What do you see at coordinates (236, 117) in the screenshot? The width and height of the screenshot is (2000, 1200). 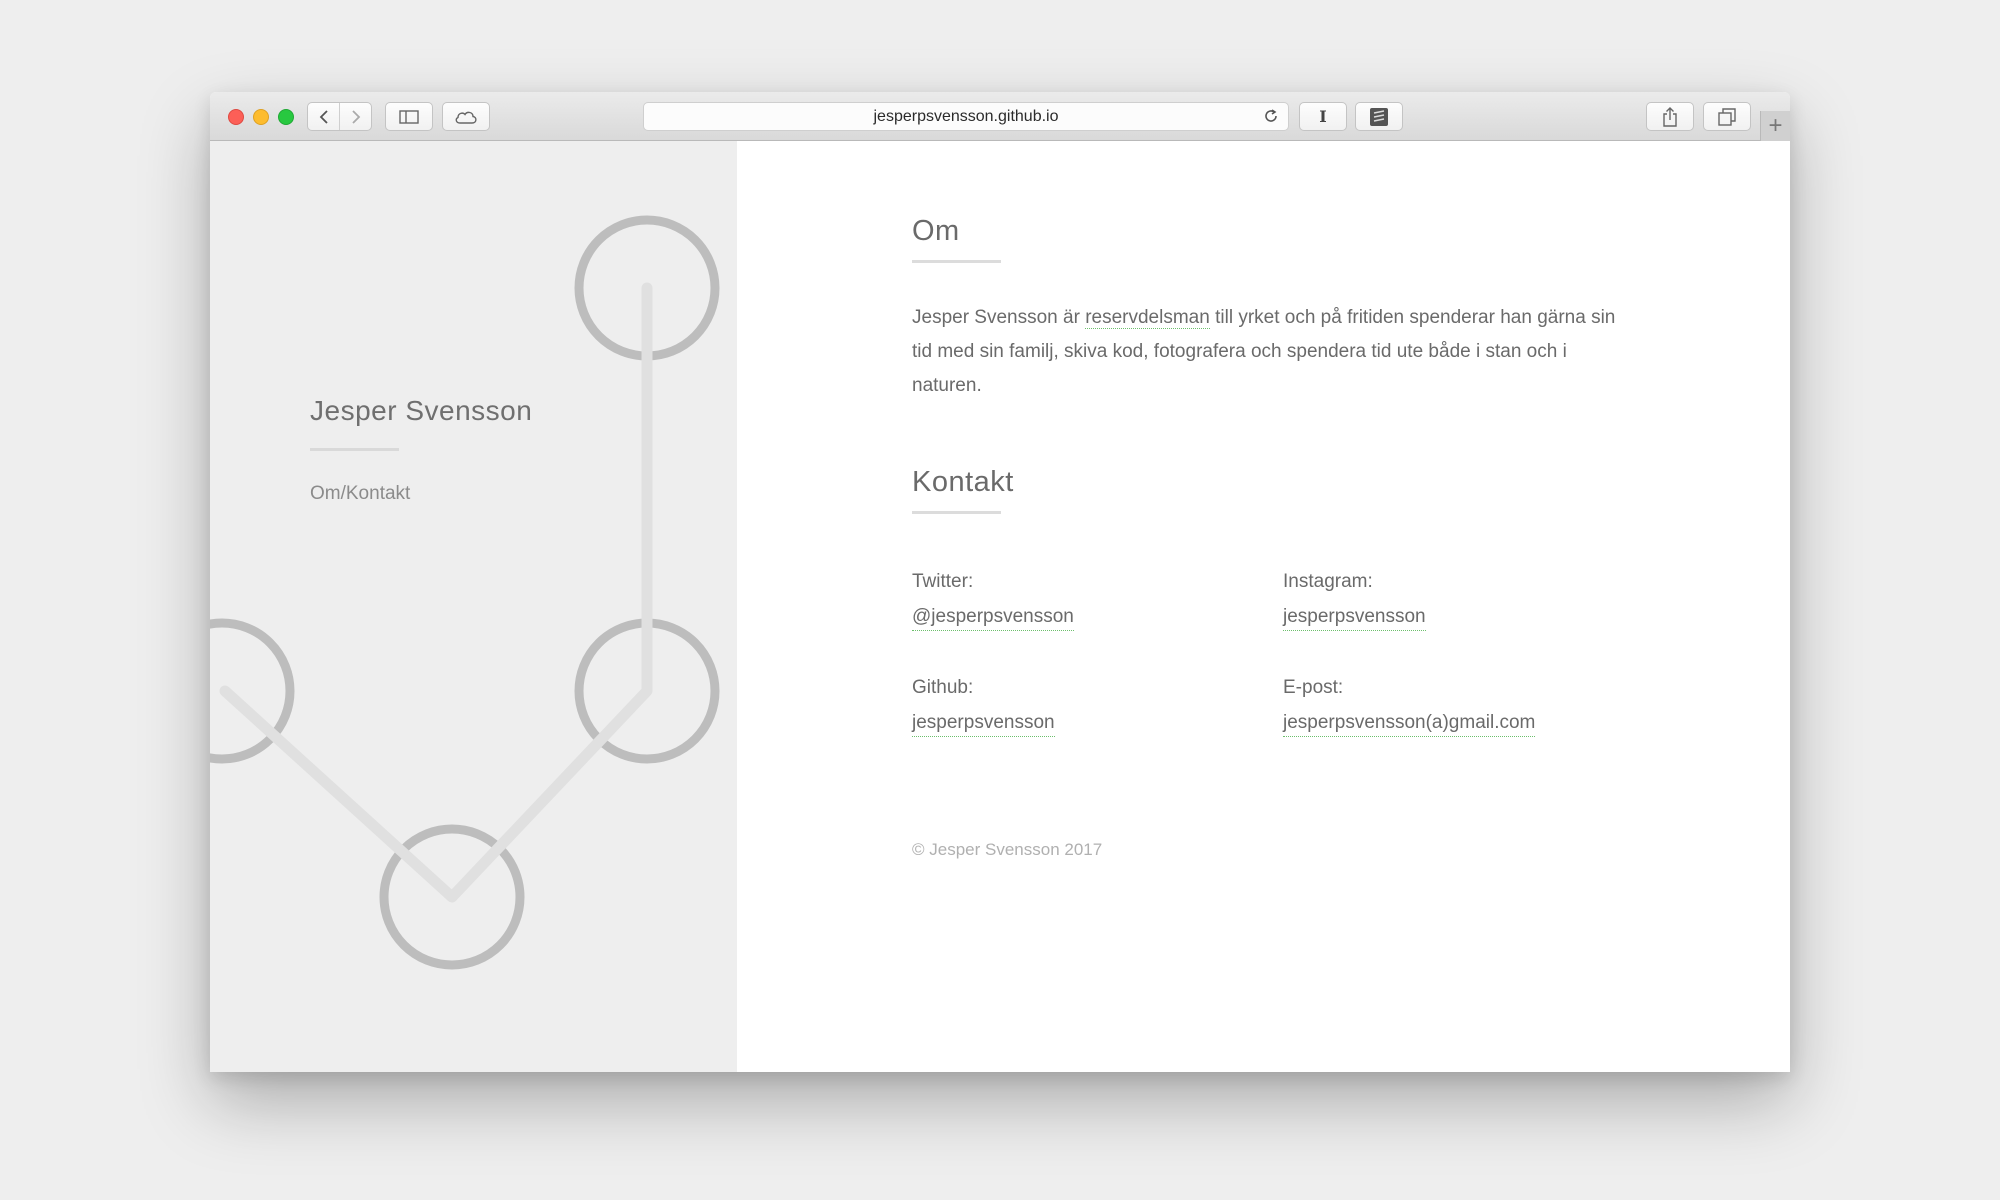 I see `close-window-button` at bounding box center [236, 117].